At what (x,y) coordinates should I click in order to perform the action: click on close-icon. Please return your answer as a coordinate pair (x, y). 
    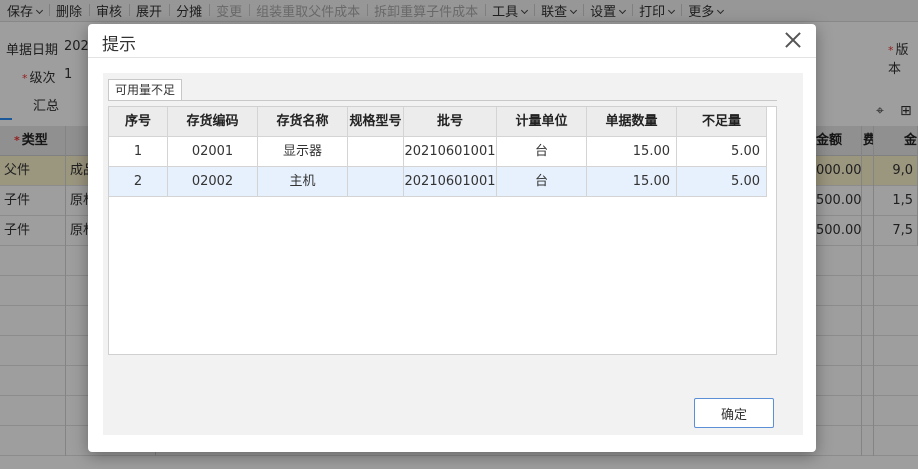
    Looking at the image, I should click on (793, 40).